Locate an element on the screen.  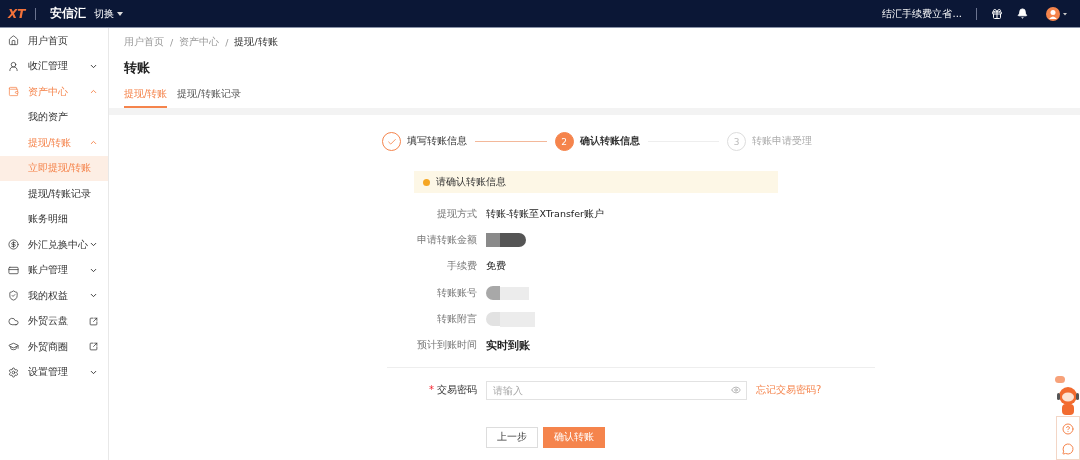
step-label: 转账申请受理 is located at coordinates (782, 141).